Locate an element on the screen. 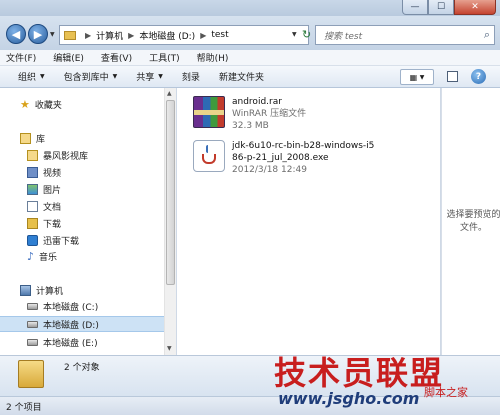 This screenshot has height=415, width=500. video-icon is located at coordinates (32, 172).